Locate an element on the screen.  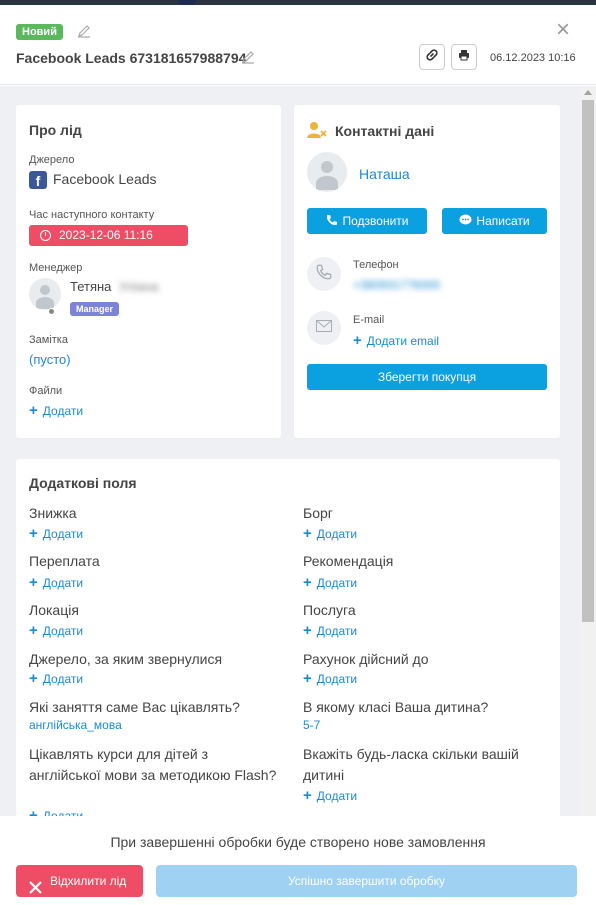
scroll-up-arrow-icon is located at coordinates (588, 92).